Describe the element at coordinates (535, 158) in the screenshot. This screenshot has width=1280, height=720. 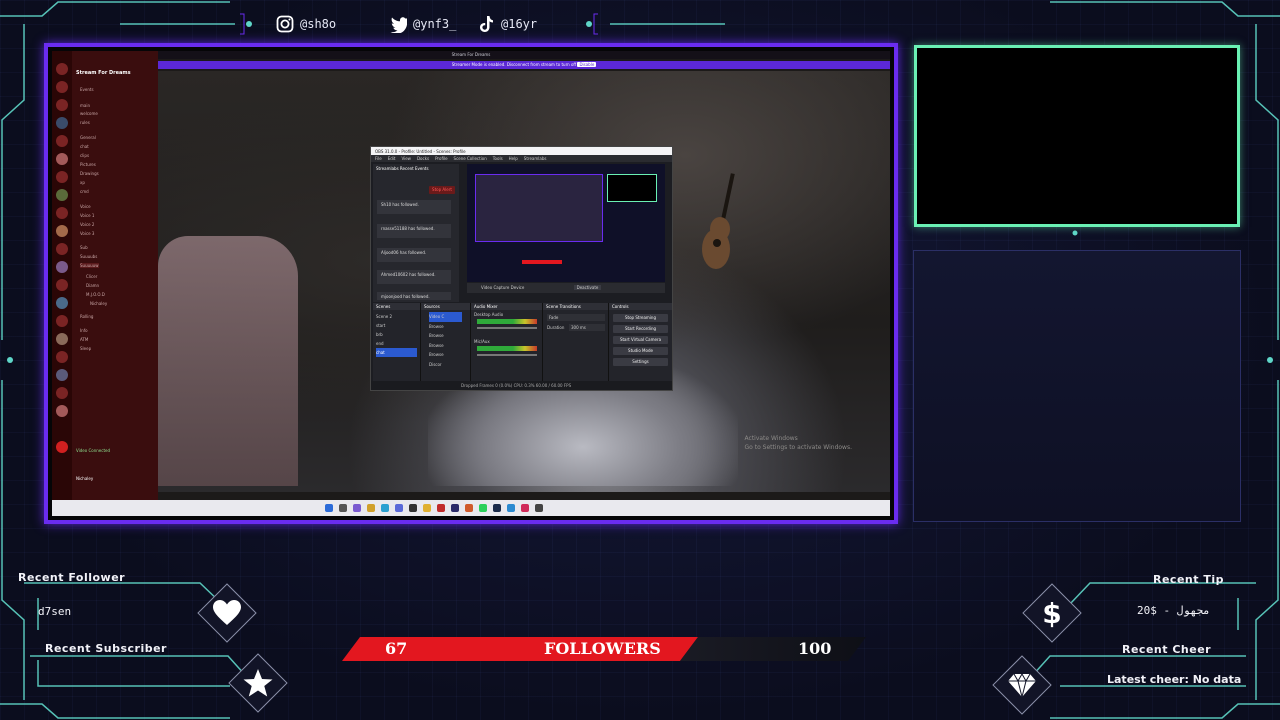
I see `obs-menu-item: Streamlabs` at that location.